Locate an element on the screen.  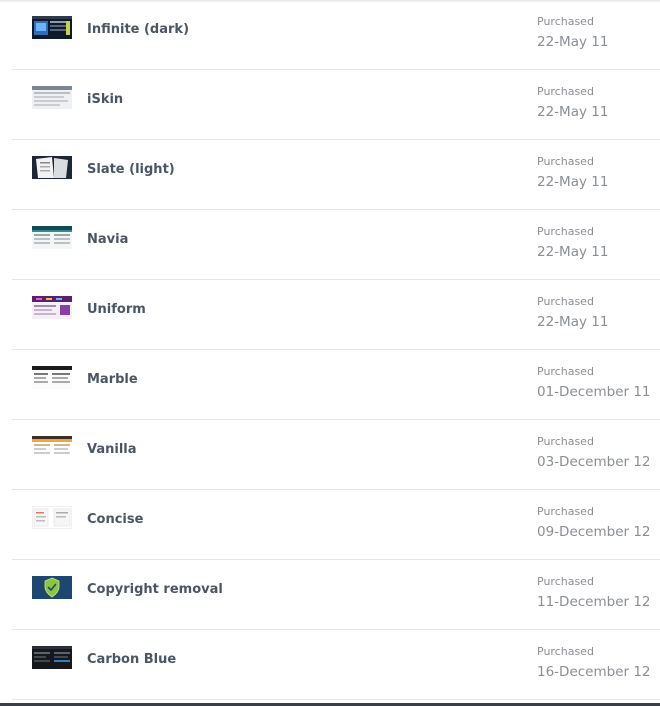
purchase-name: Copyright removal is located at coordinates (155, 589).